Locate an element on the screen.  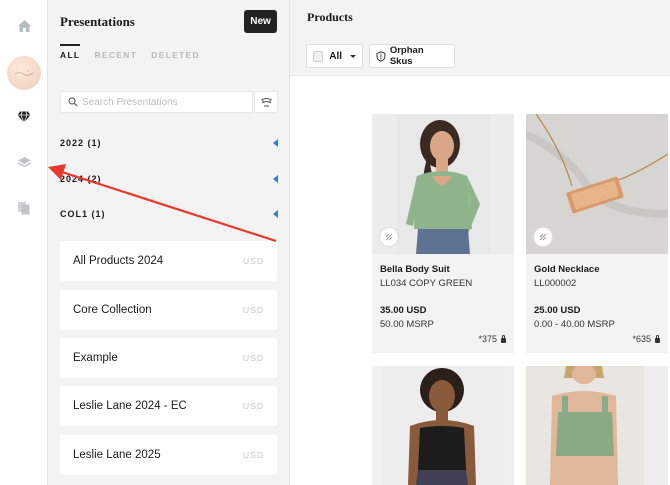
product-name: Bella Body Suit is located at coordinates (415, 269).